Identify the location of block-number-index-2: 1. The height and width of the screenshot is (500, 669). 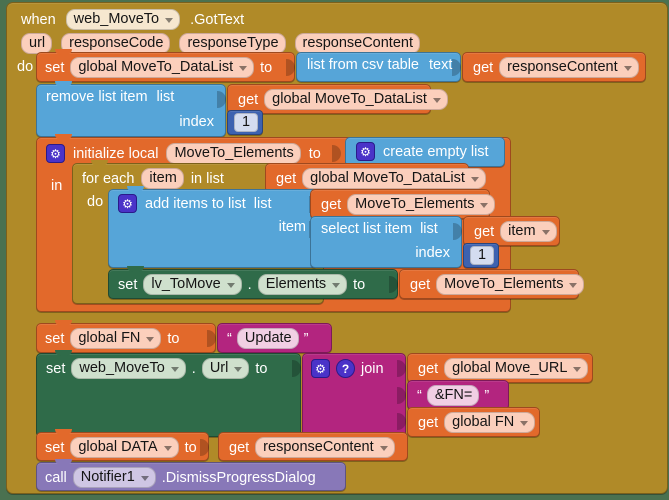
(481, 255).